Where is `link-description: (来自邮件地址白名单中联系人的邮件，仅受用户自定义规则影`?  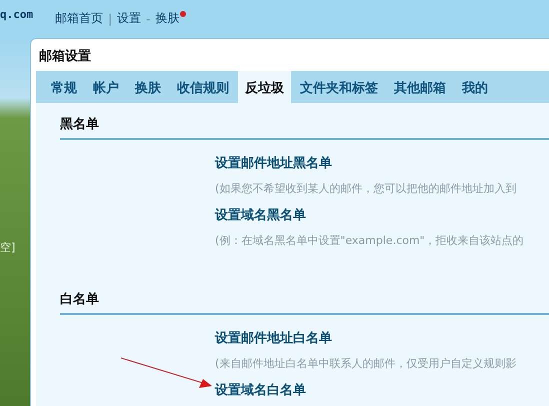
link-description: (来自邮件地址白名单中联系人的邮件，仅受用户自定义规则影 is located at coordinates (366, 364).